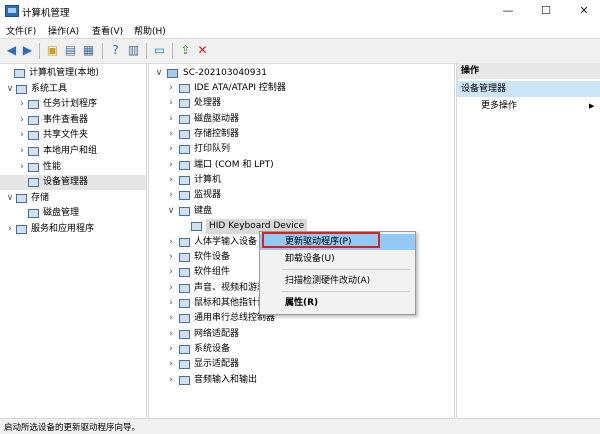 The height and width of the screenshot is (434, 600). Describe the element at coordinates (73, 151) in the screenshot. I see `sidebar-item: › 本地用户和组` at that location.